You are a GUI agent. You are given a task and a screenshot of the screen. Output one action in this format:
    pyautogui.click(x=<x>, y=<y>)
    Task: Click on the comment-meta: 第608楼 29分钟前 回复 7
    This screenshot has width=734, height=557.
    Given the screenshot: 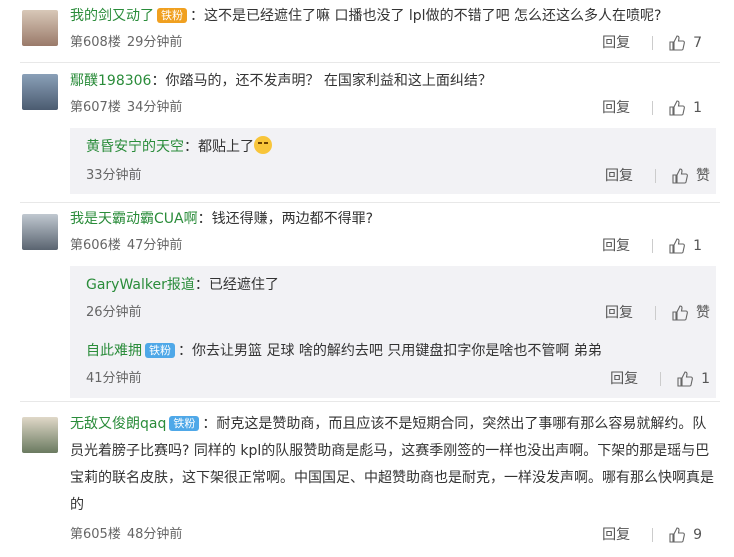 What is the action you would take?
    pyautogui.click(x=393, y=43)
    